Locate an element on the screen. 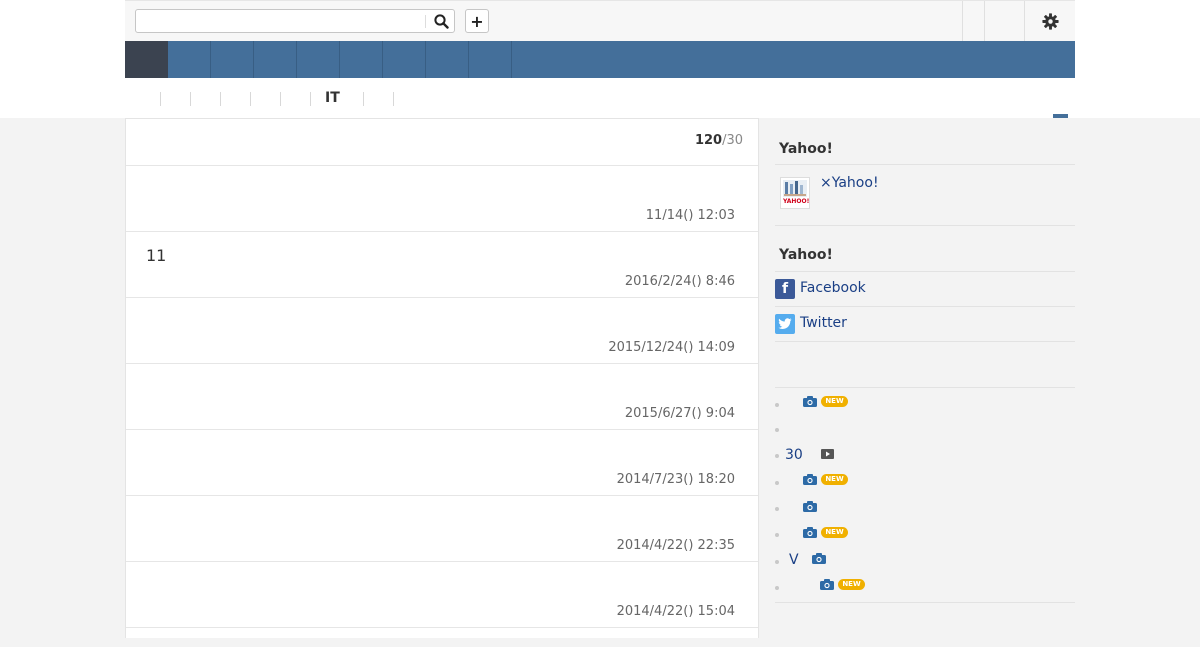 The height and width of the screenshot is (647, 1200). result-count: 120/30 is located at coordinates (719, 140).